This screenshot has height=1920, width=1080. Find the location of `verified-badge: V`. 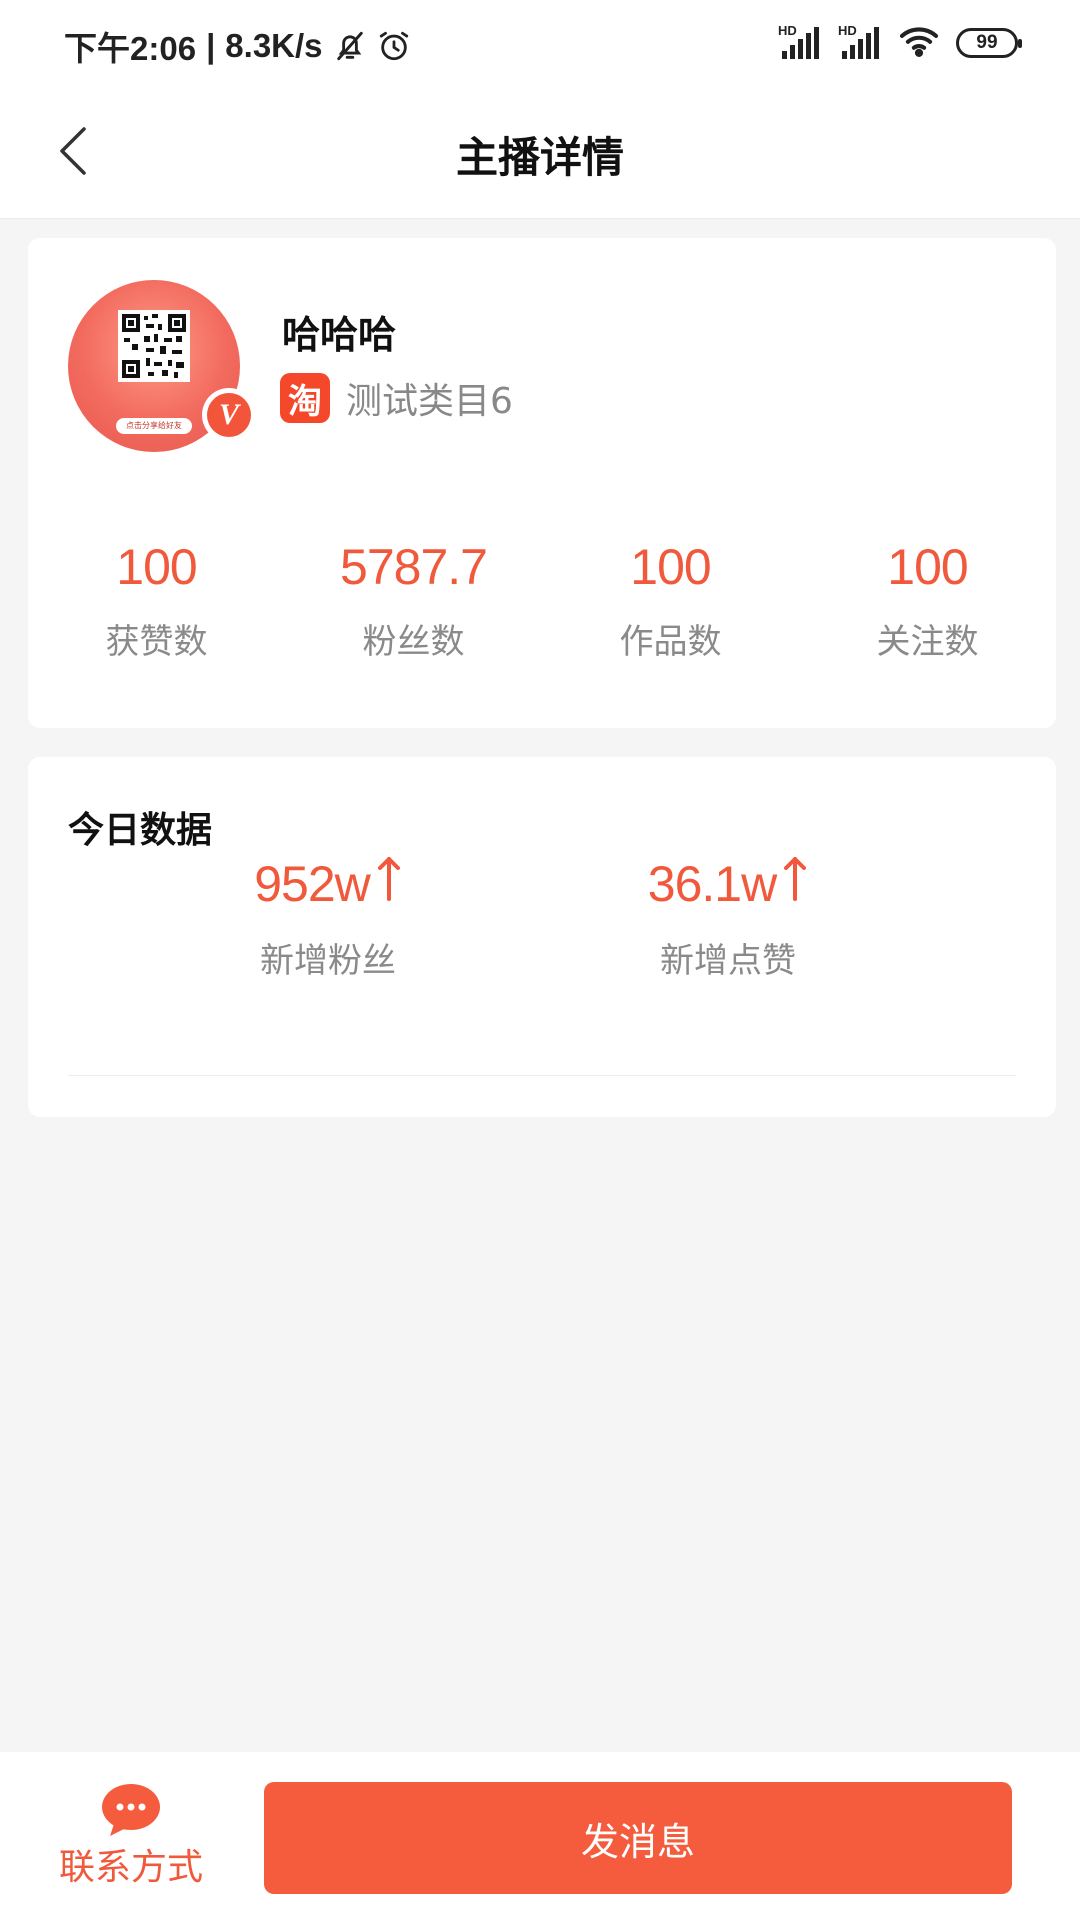

verified-badge: V is located at coordinates (229, 415).